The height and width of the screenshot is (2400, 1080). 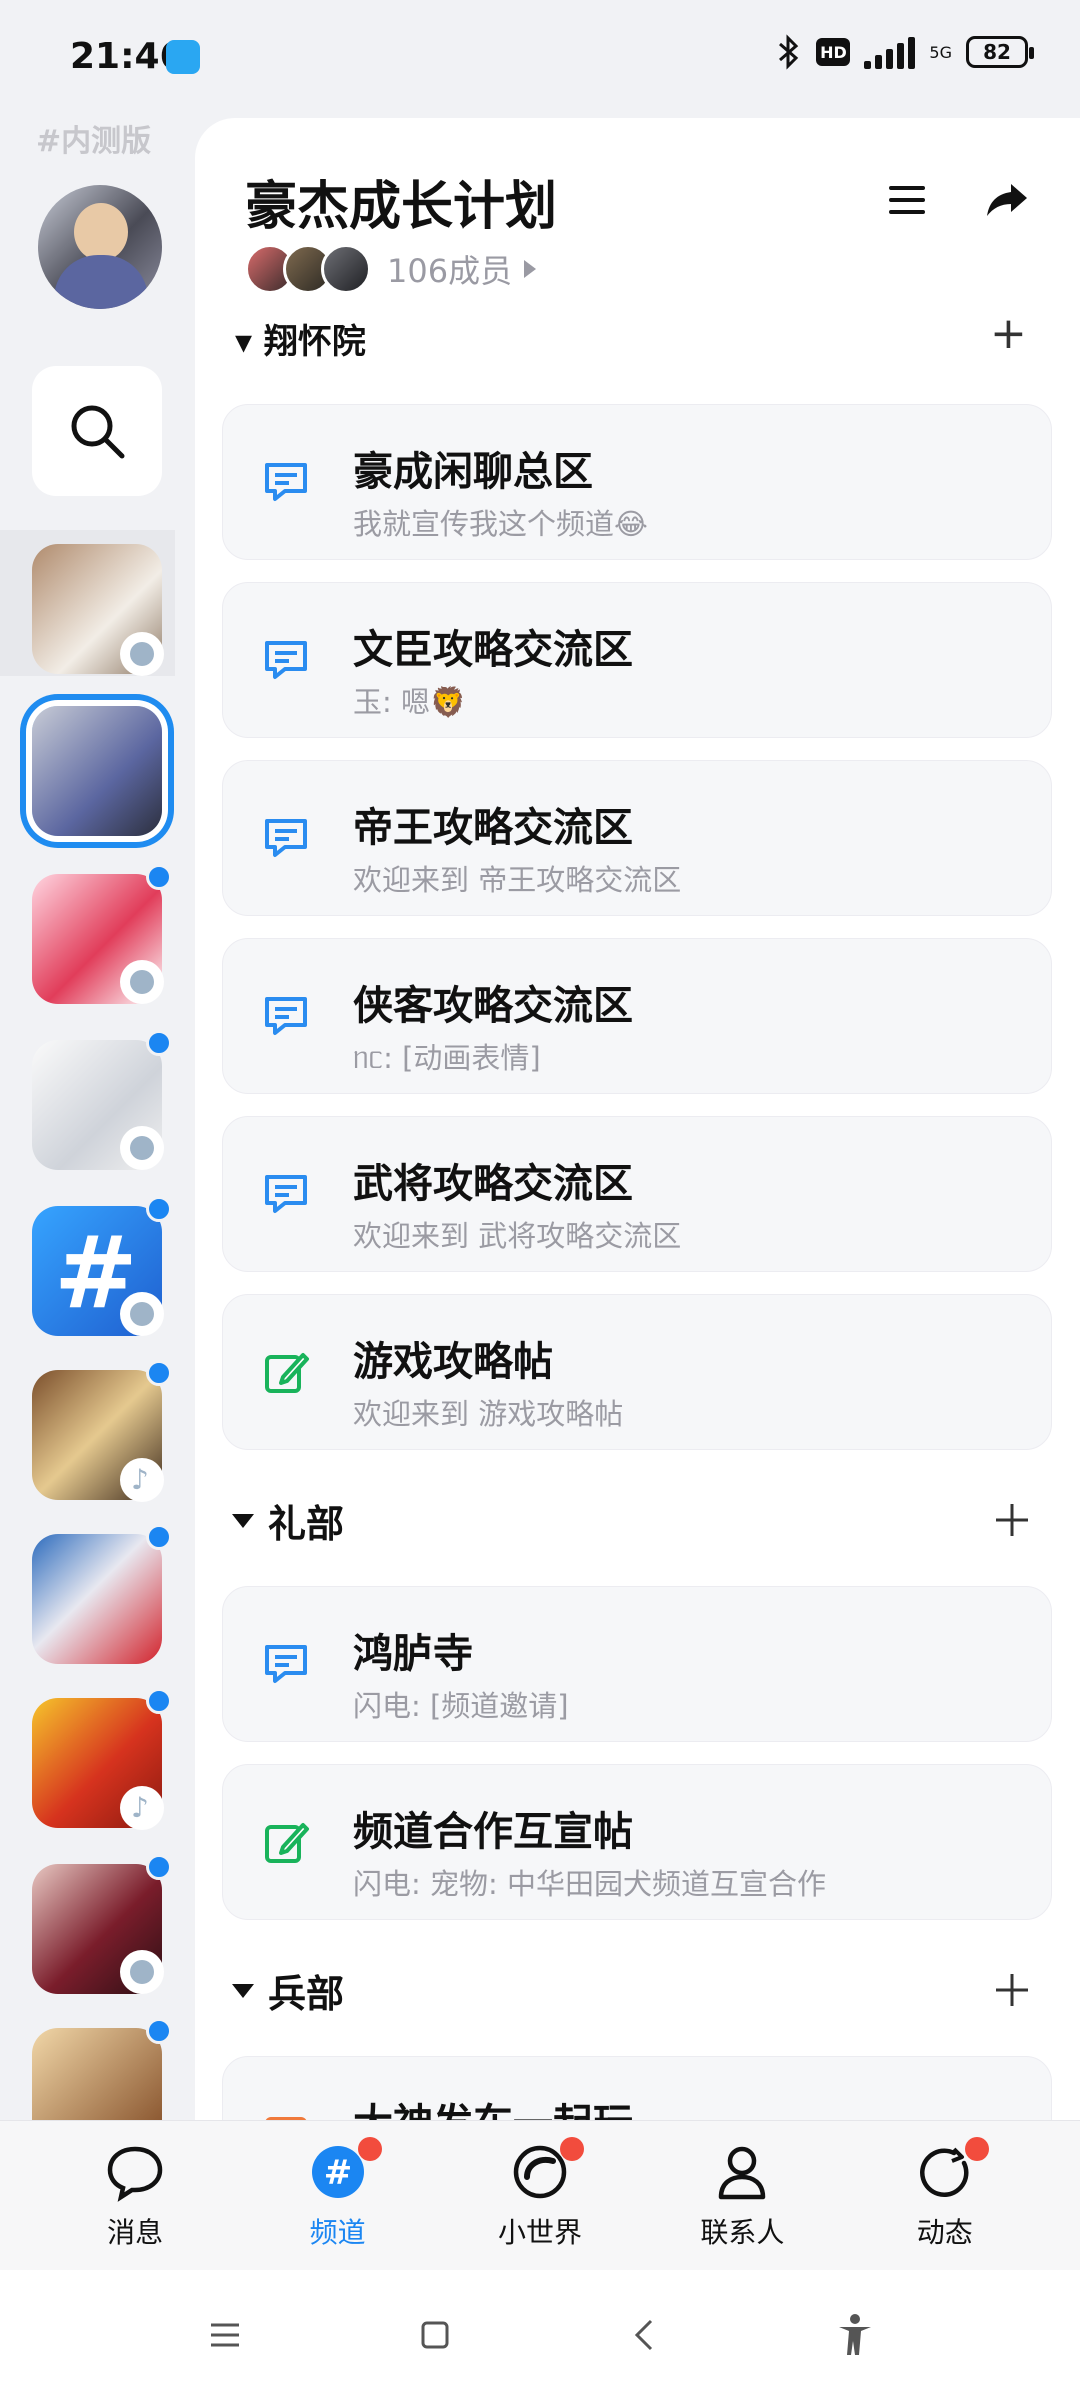 What do you see at coordinates (855, 2335) in the screenshot?
I see `accessibility-icon` at bounding box center [855, 2335].